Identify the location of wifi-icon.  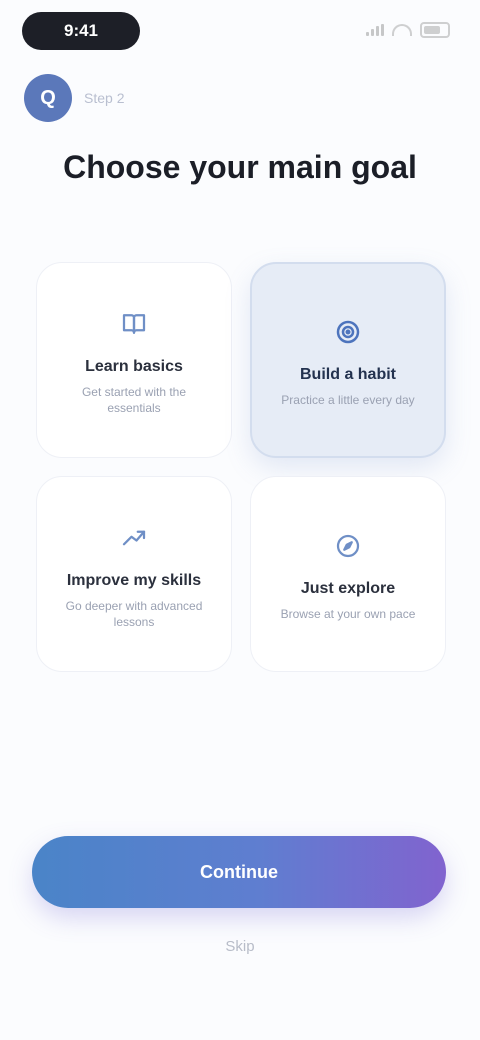
(402, 30).